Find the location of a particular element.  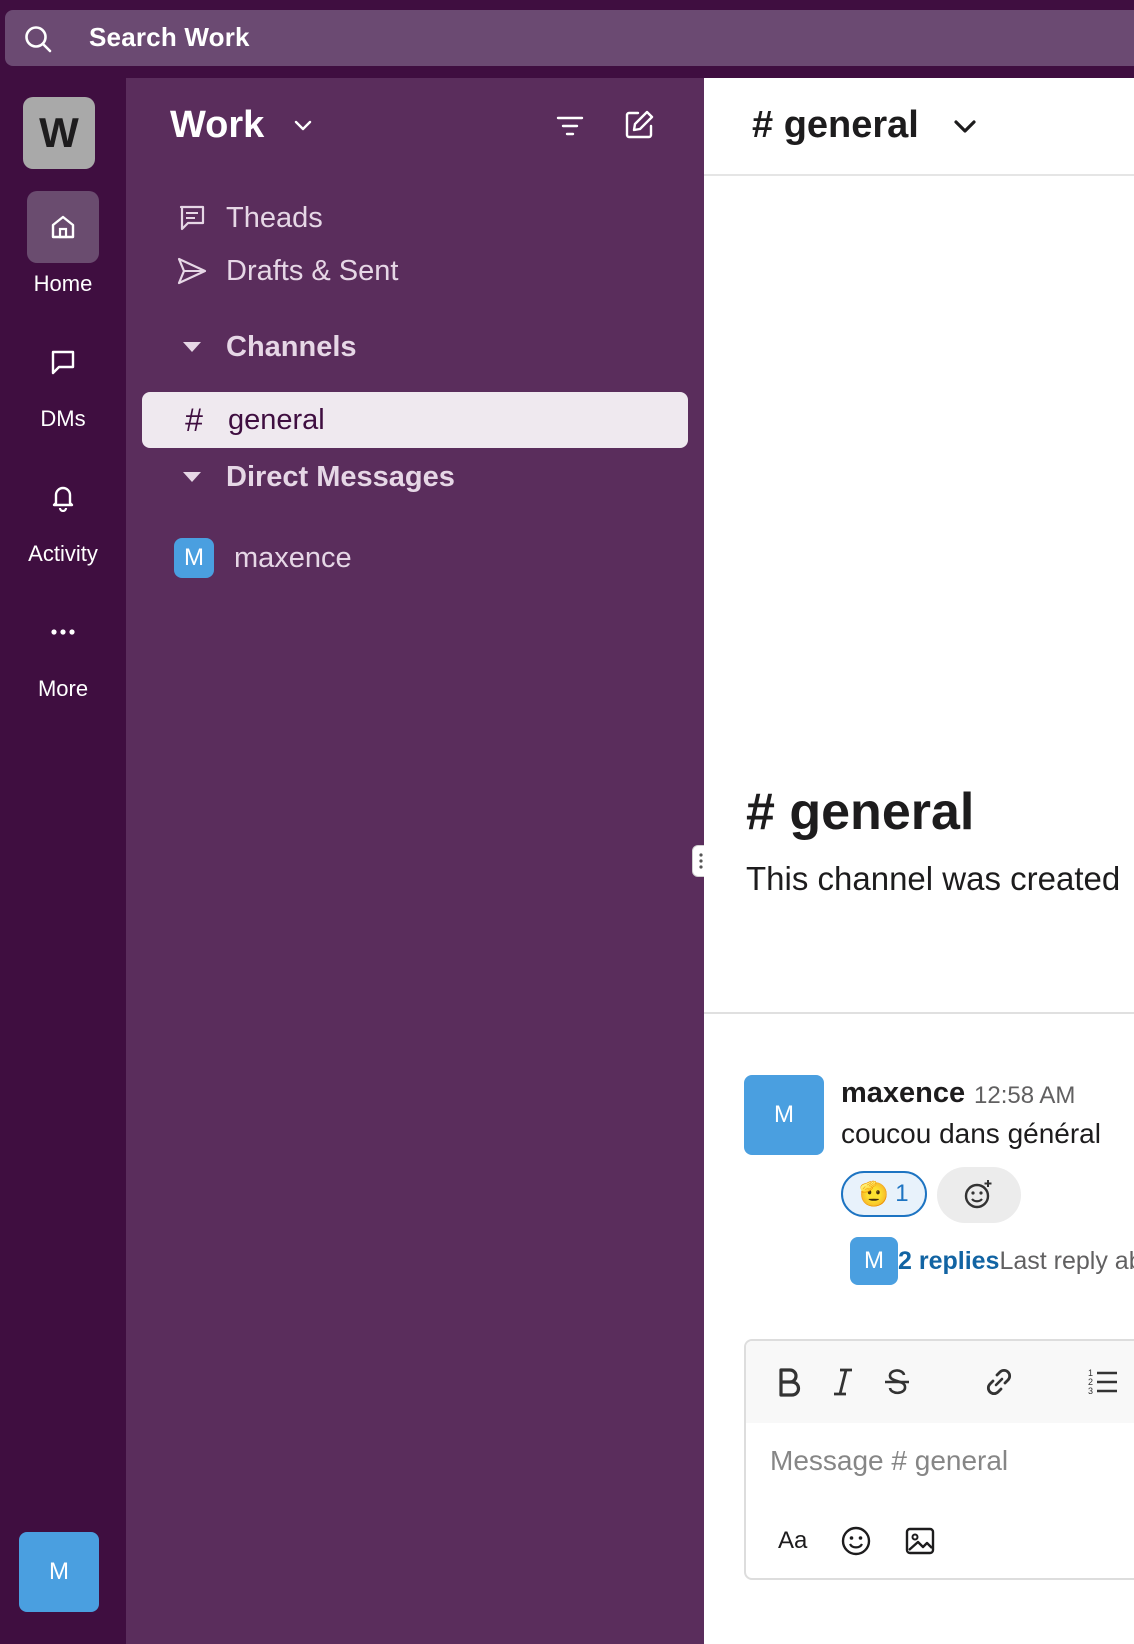

thread-replies: M 2 replies Last reply ab is located at coordinates (992, 1261).